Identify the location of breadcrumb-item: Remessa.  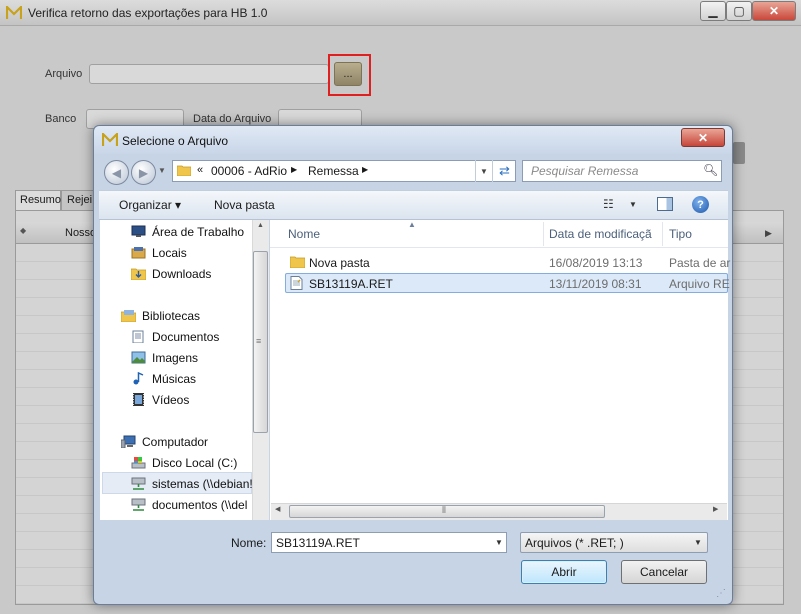
(333, 171).